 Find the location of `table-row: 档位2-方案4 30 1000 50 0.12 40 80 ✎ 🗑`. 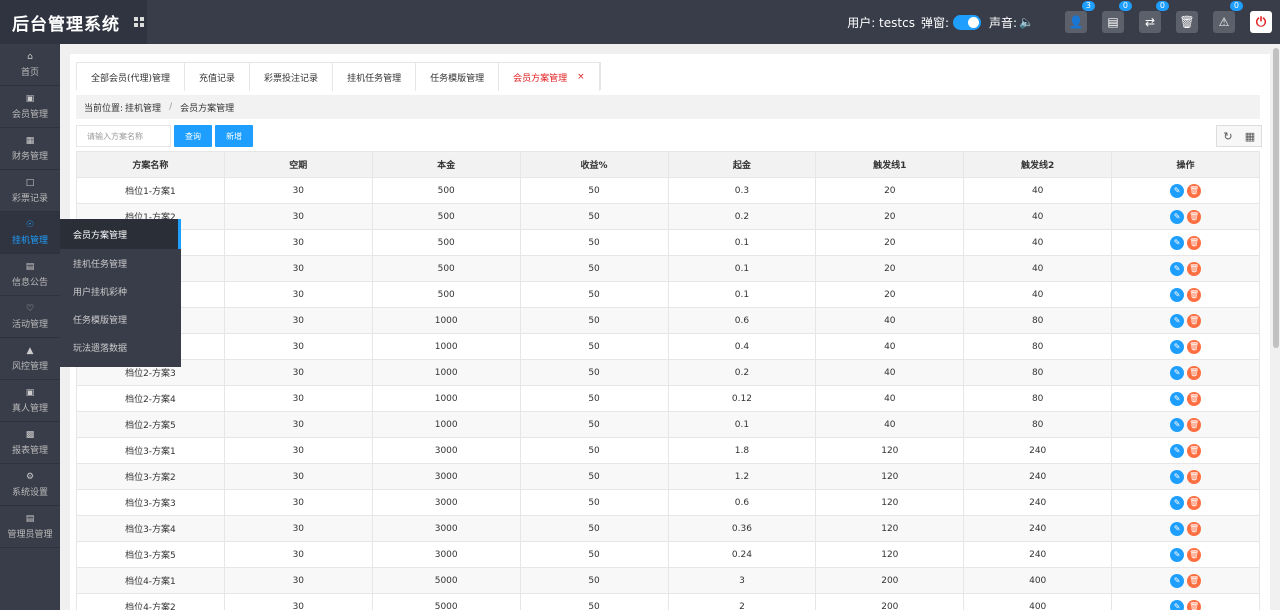

table-row: 档位2-方案4 30 1000 50 0.12 40 80 ✎ 🗑 is located at coordinates (668, 398).